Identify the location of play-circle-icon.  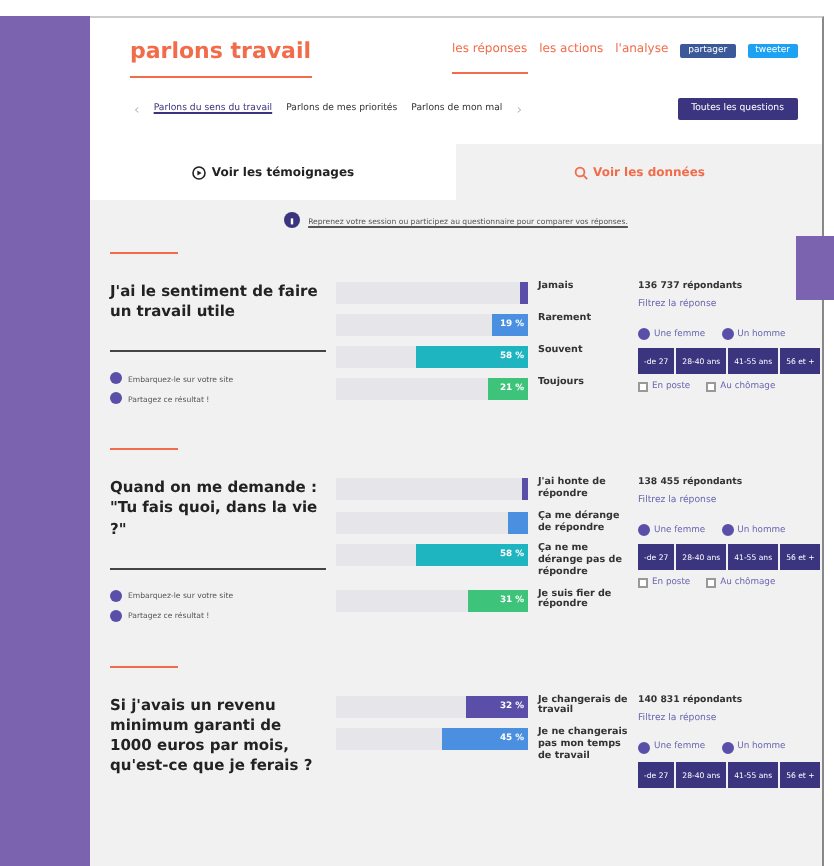
(198, 172).